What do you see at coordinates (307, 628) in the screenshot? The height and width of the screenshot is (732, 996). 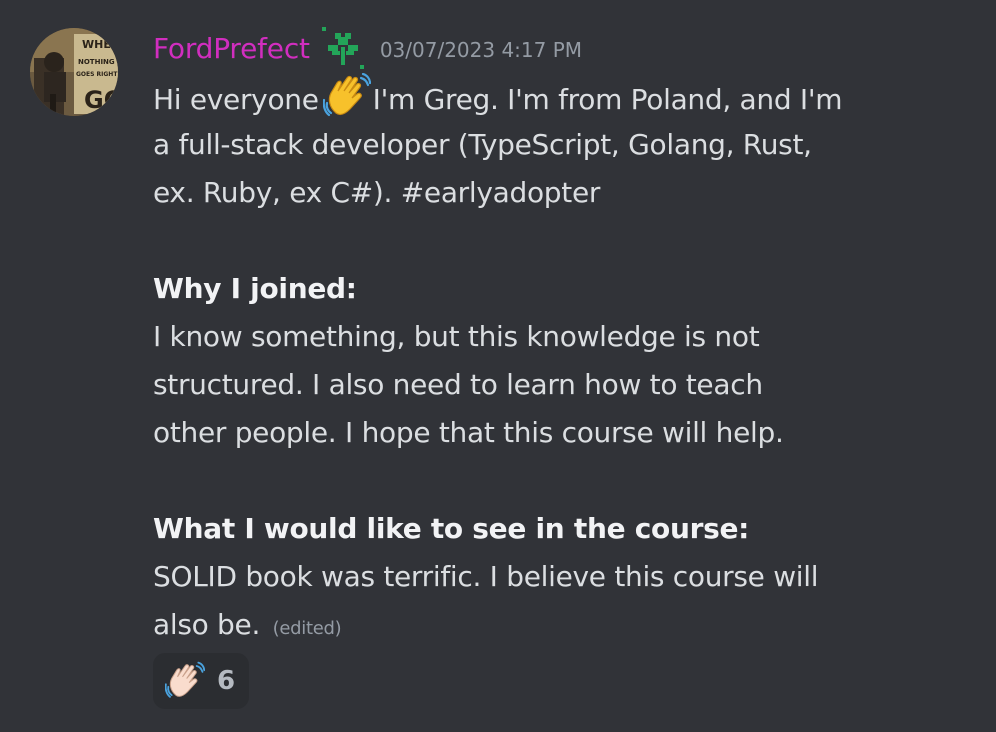 I see `edited-label: (edited)` at bounding box center [307, 628].